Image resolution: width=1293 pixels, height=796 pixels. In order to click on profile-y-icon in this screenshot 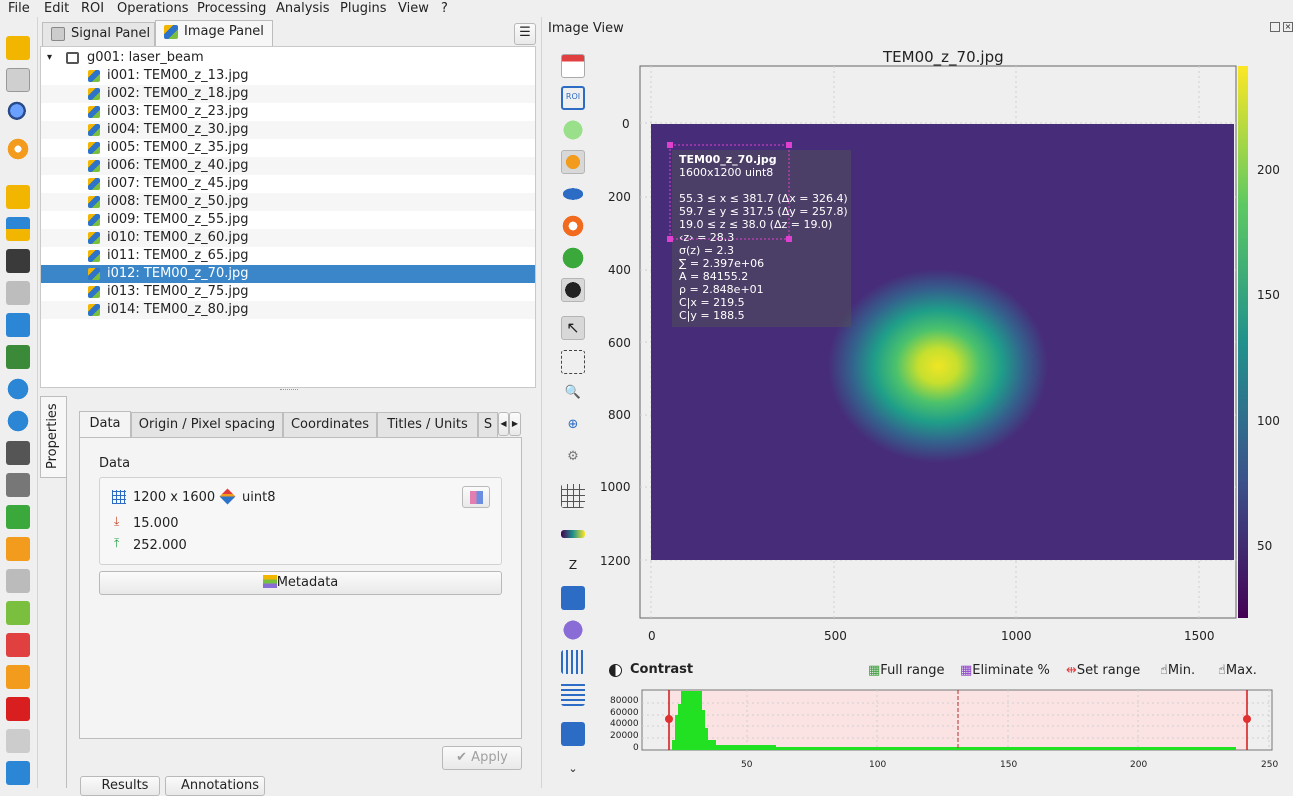, I will do `click(573, 694)`.